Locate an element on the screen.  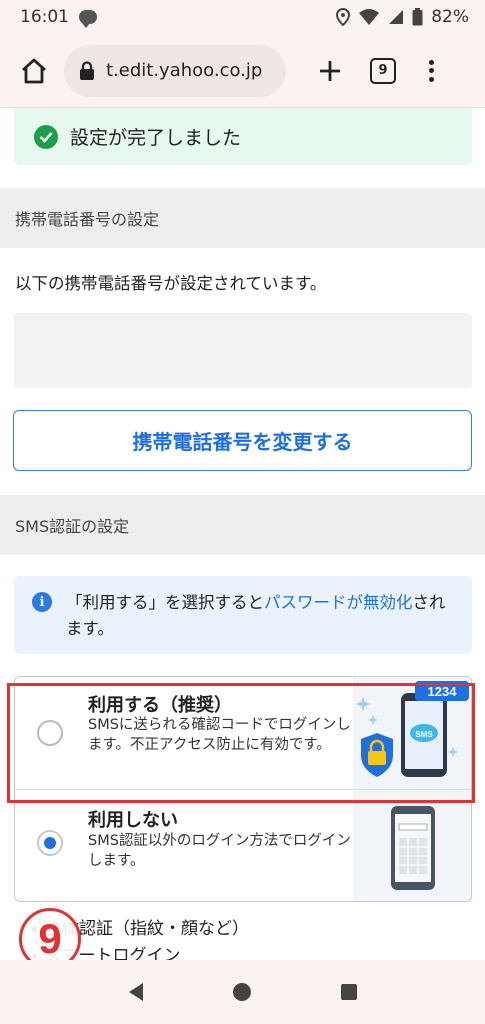
status-bar: 16:01 82% is located at coordinates (242, 17).